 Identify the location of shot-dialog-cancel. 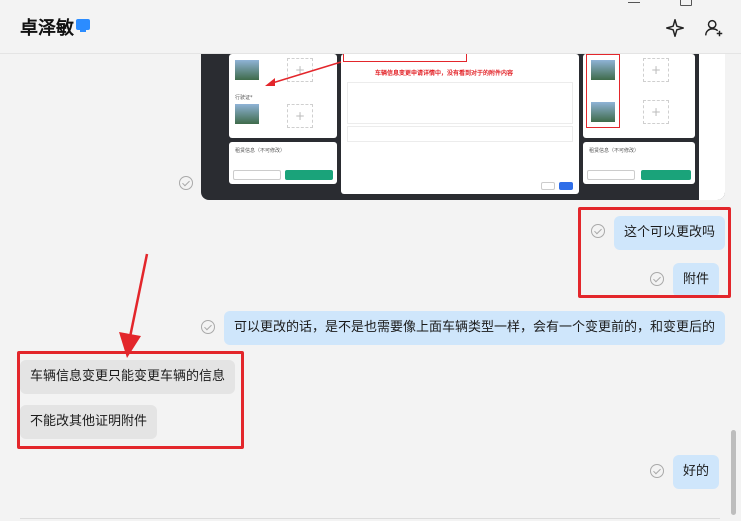
(548, 186).